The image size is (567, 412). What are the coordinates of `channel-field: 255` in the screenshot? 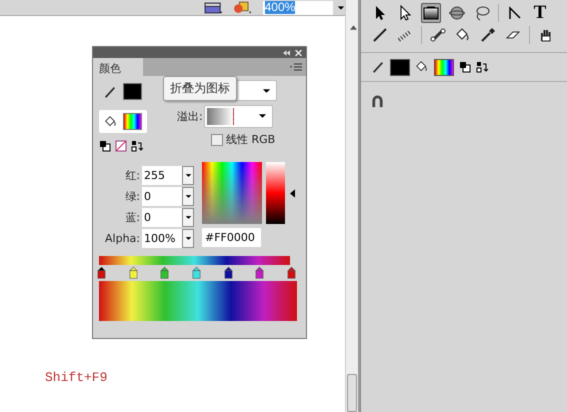 It's located at (162, 175).